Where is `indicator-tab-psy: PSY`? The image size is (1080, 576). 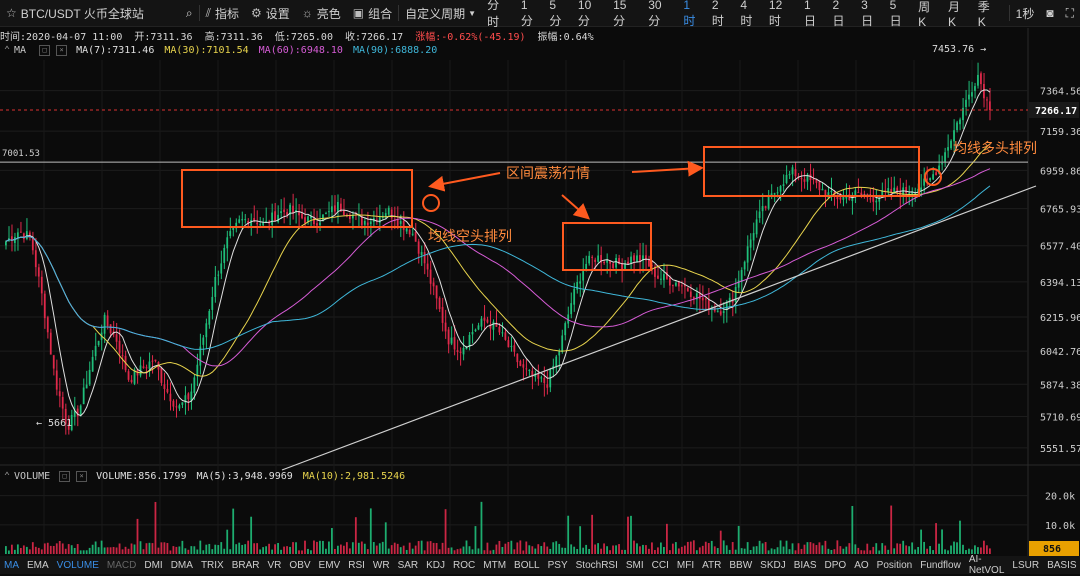 indicator-tab-psy: PSY is located at coordinates (558, 565).